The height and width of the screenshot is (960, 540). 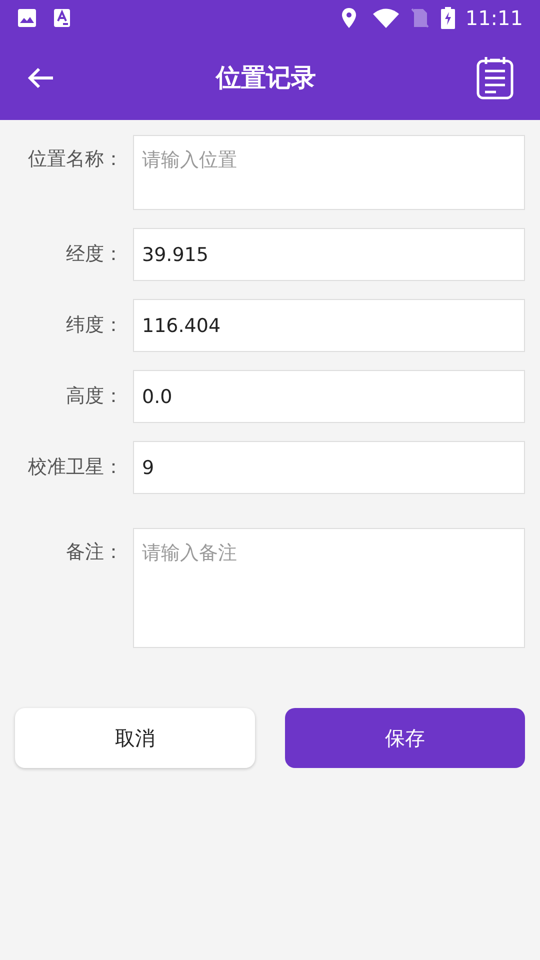 I want to click on field-label: 位置名称：, so click(x=75, y=159).